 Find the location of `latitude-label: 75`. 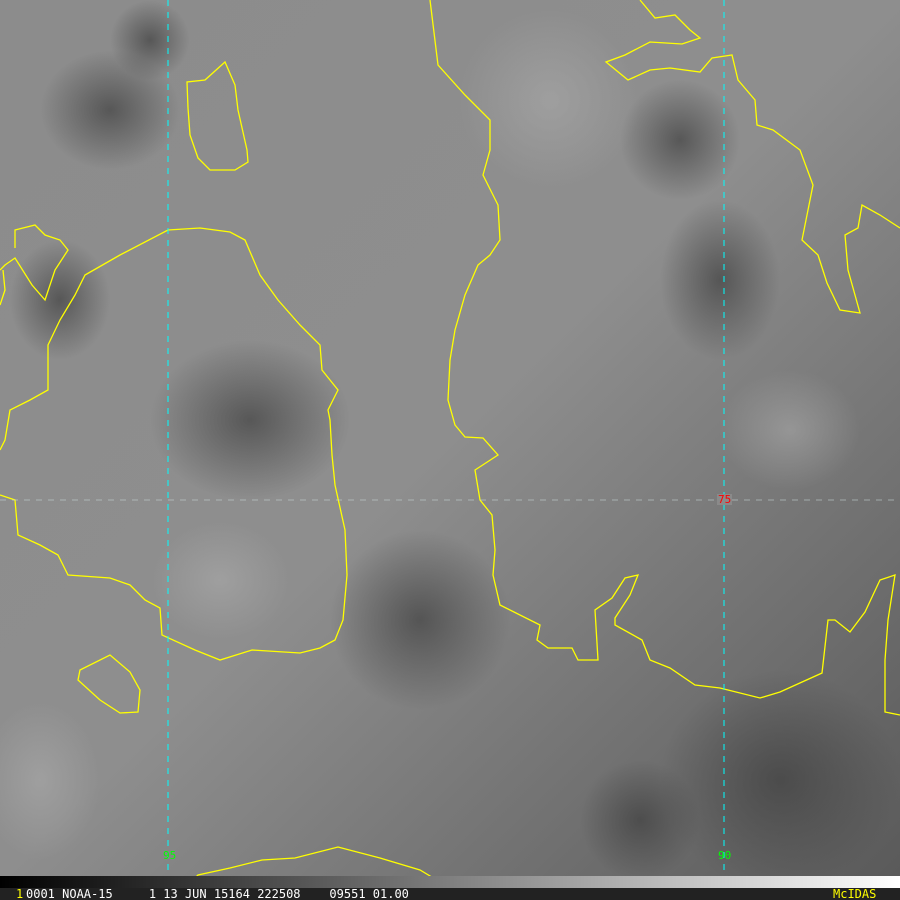

latitude-label: 75 is located at coordinates (725, 499).